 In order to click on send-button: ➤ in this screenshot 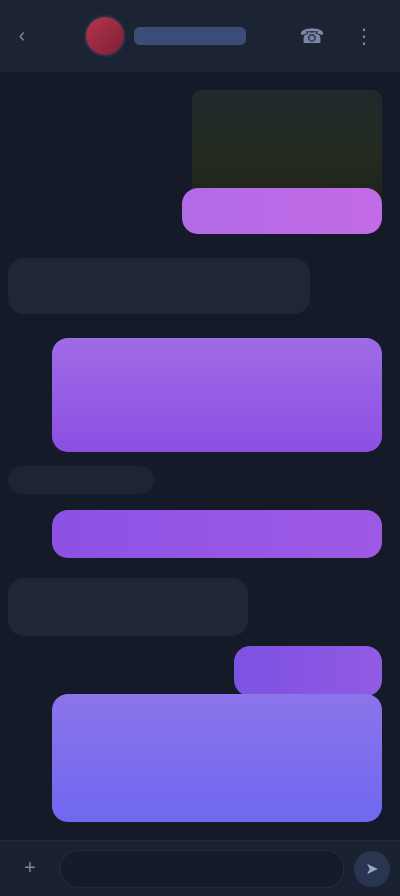, I will do `click(372, 868)`.